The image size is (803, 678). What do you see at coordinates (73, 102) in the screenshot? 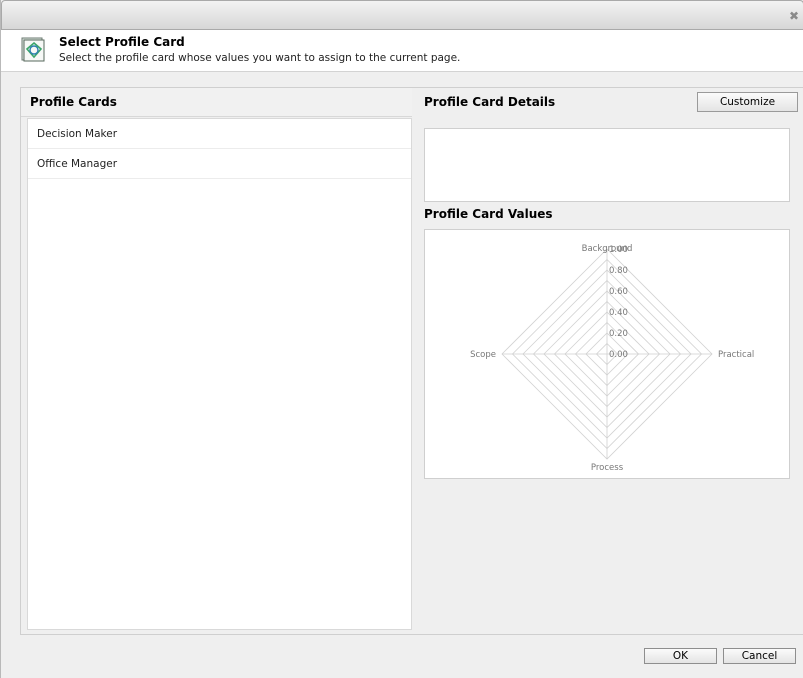
I see `profile-cards-title: Profile Cards` at bounding box center [73, 102].